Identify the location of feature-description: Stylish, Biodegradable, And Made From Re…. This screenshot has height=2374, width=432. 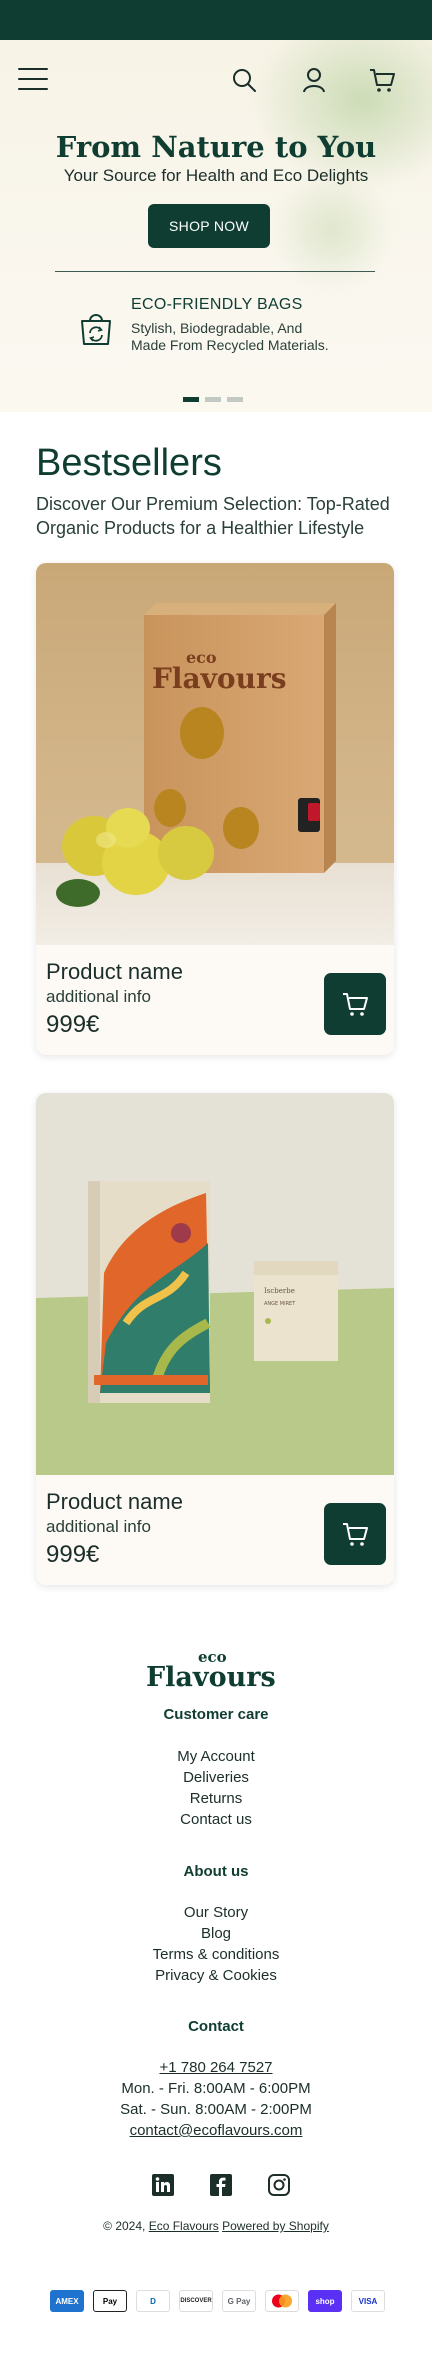
(251, 337).